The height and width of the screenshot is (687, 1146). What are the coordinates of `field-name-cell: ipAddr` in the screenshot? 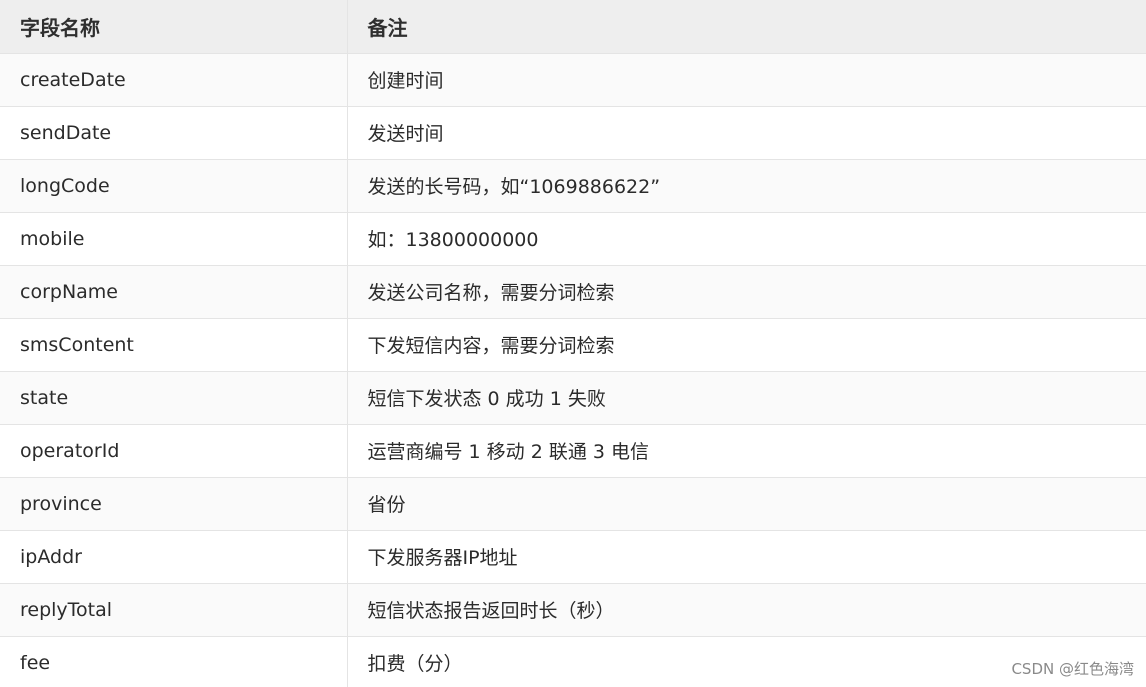 It's located at (174, 557).